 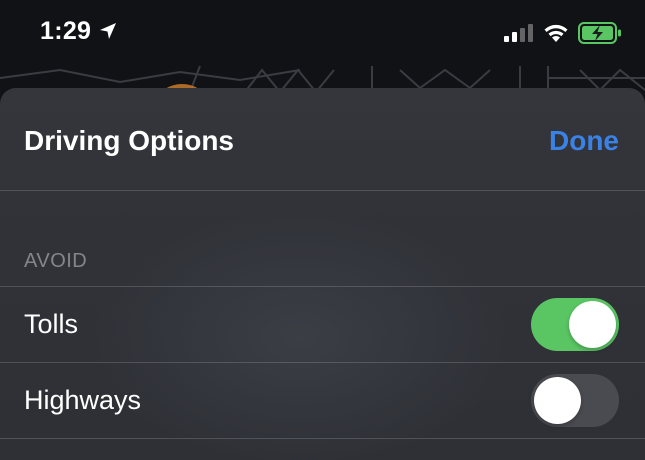 I want to click on battery-charging-icon, so click(x=599, y=33).